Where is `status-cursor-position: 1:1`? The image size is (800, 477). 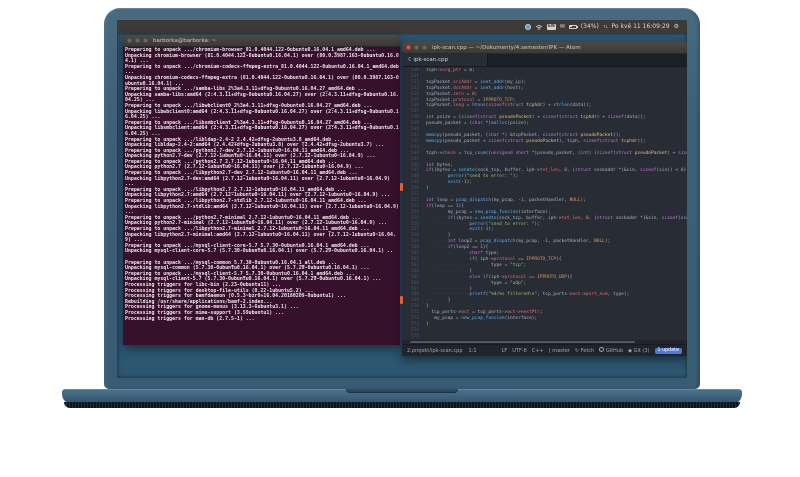
status-cursor-position: 1:1 is located at coordinates (473, 351).